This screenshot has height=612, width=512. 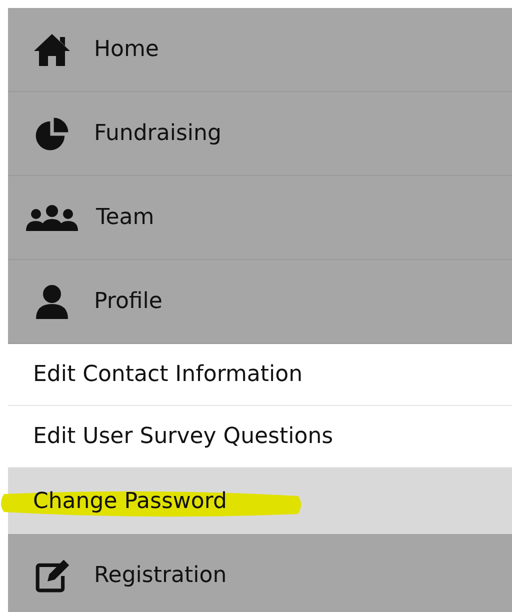 I want to click on menu-item: Team, so click(x=260, y=218).